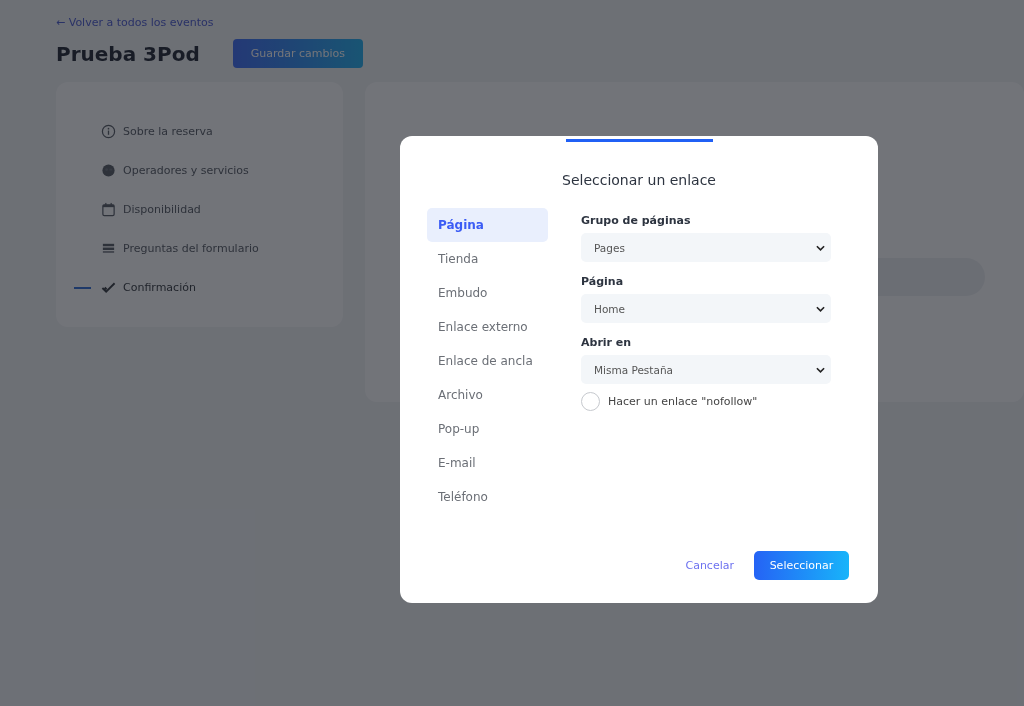 This screenshot has height=706, width=1024. What do you see at coordinates (487, 463) in the screenshot?
I see `link-type-item: E-mail` at bounding box center [487, 463].